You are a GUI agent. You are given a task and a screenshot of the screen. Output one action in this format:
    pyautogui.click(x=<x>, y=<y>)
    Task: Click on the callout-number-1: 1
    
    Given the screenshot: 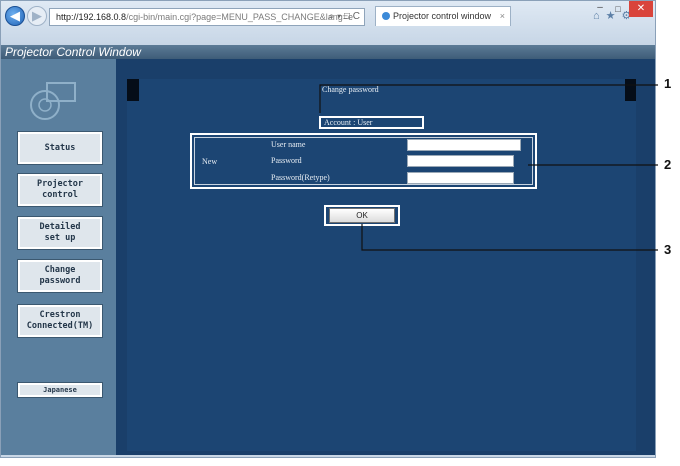 What is the action you would take?
    pyautogui.click(x=668, y=83)
    